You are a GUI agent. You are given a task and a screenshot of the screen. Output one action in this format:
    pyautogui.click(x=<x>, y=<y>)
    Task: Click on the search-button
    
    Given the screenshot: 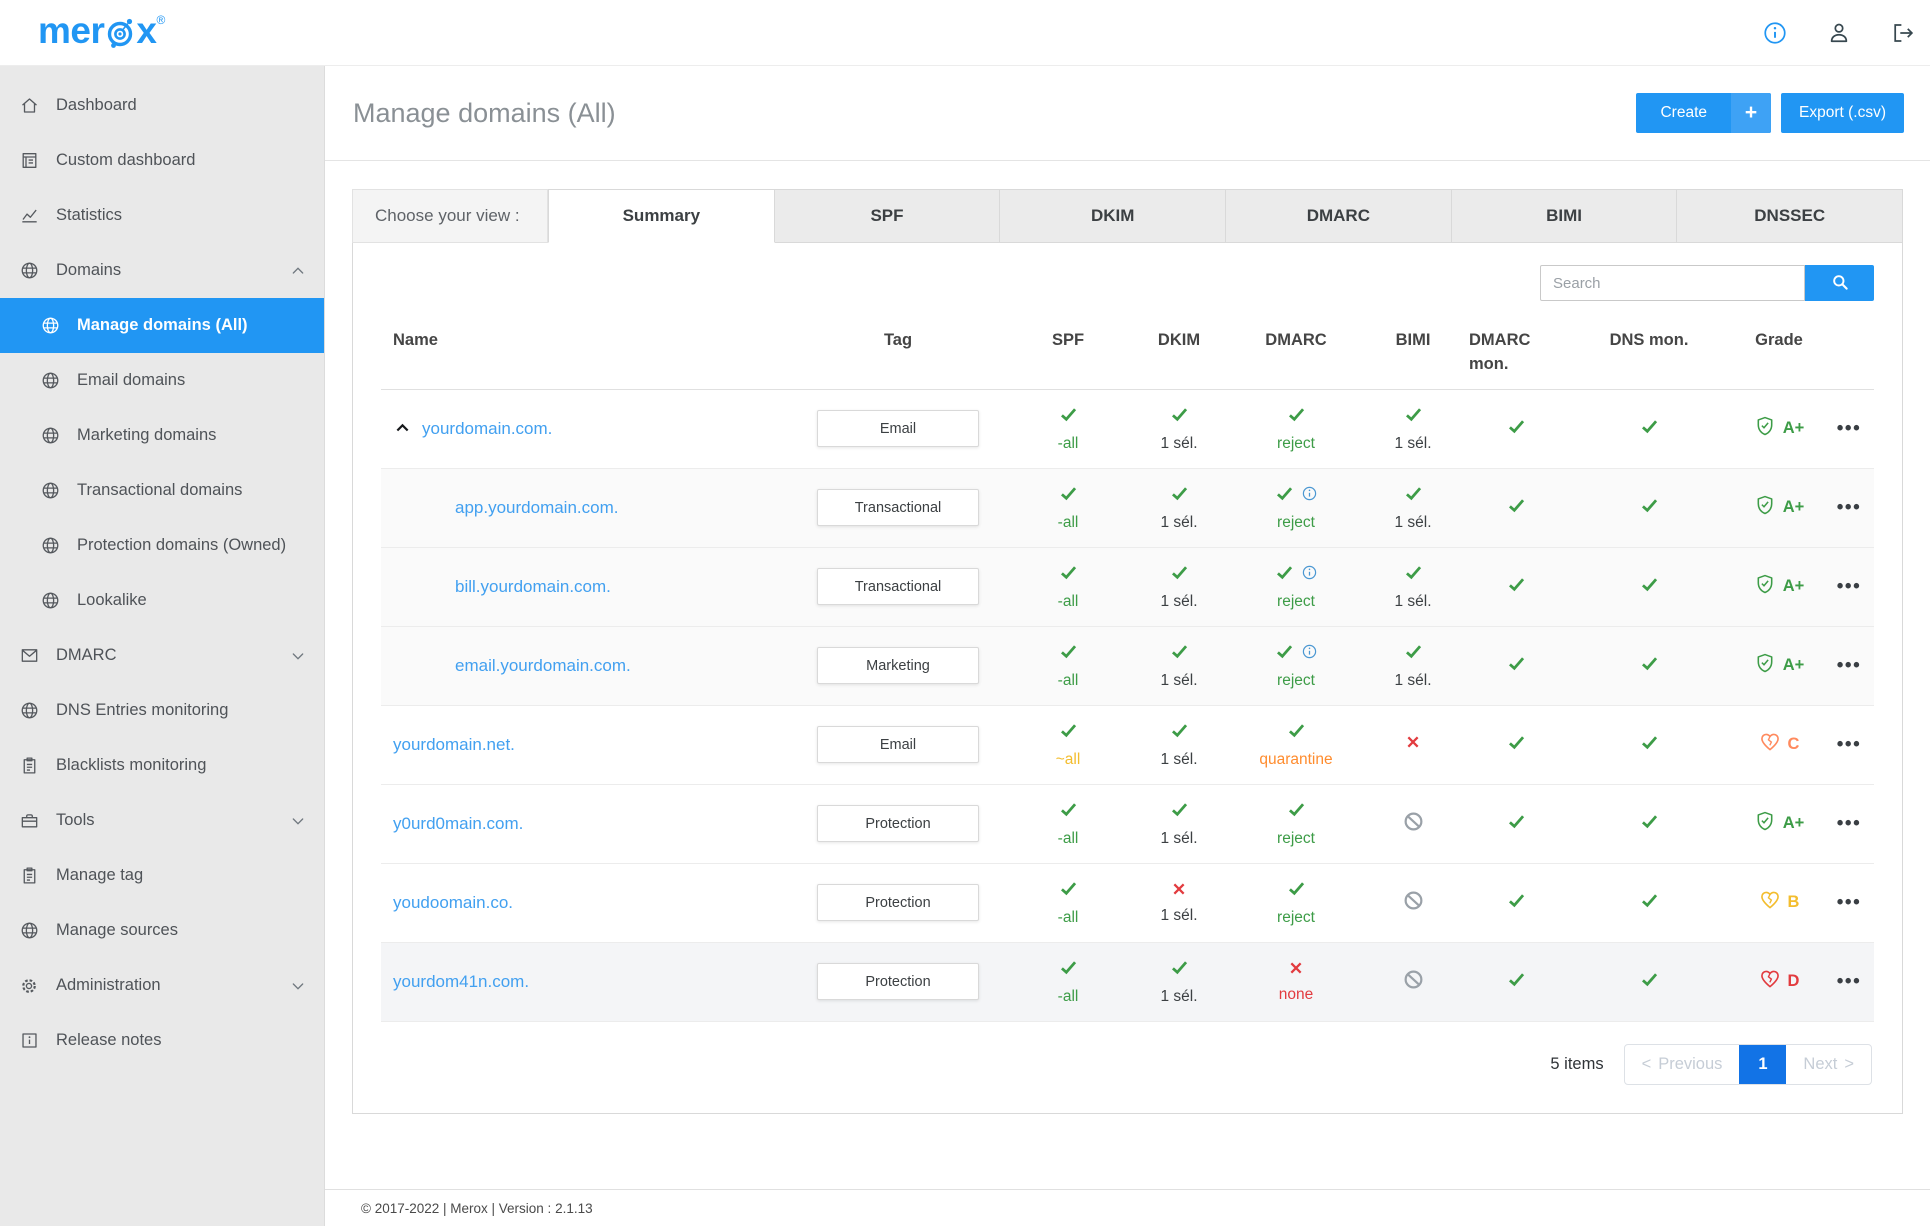 What is the action you would take?
    pyautogui.click(x=1839, y=283)
    